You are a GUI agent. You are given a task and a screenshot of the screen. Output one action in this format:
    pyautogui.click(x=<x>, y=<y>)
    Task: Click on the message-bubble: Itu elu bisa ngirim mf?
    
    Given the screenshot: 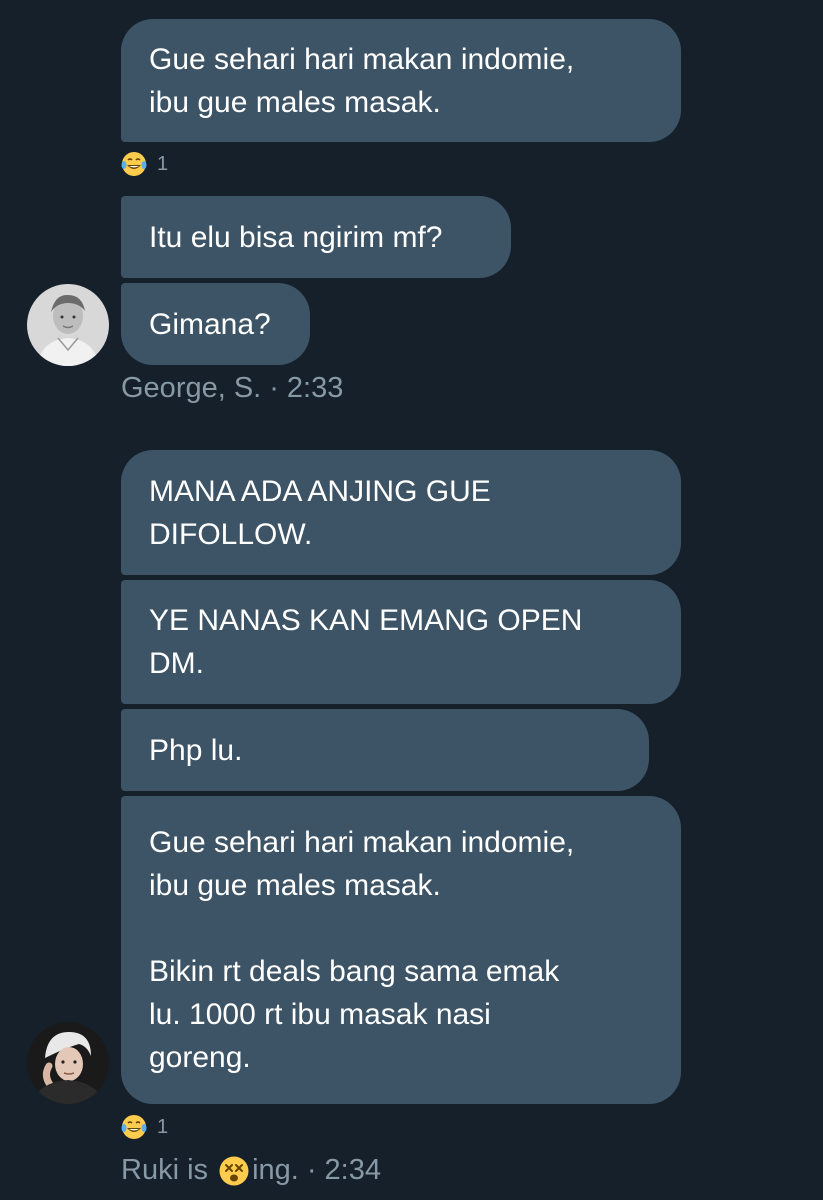 What is the action you would take?
    pyautogui.click(x=316, y=237)
    